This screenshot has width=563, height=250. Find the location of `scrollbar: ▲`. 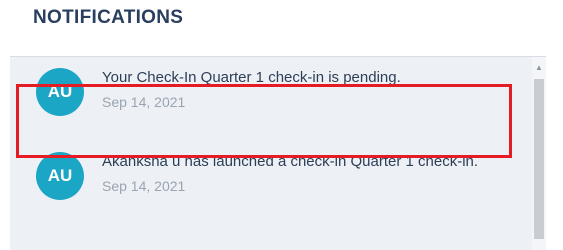

scrollbar: ▲ is located at coordinates (539, 153).